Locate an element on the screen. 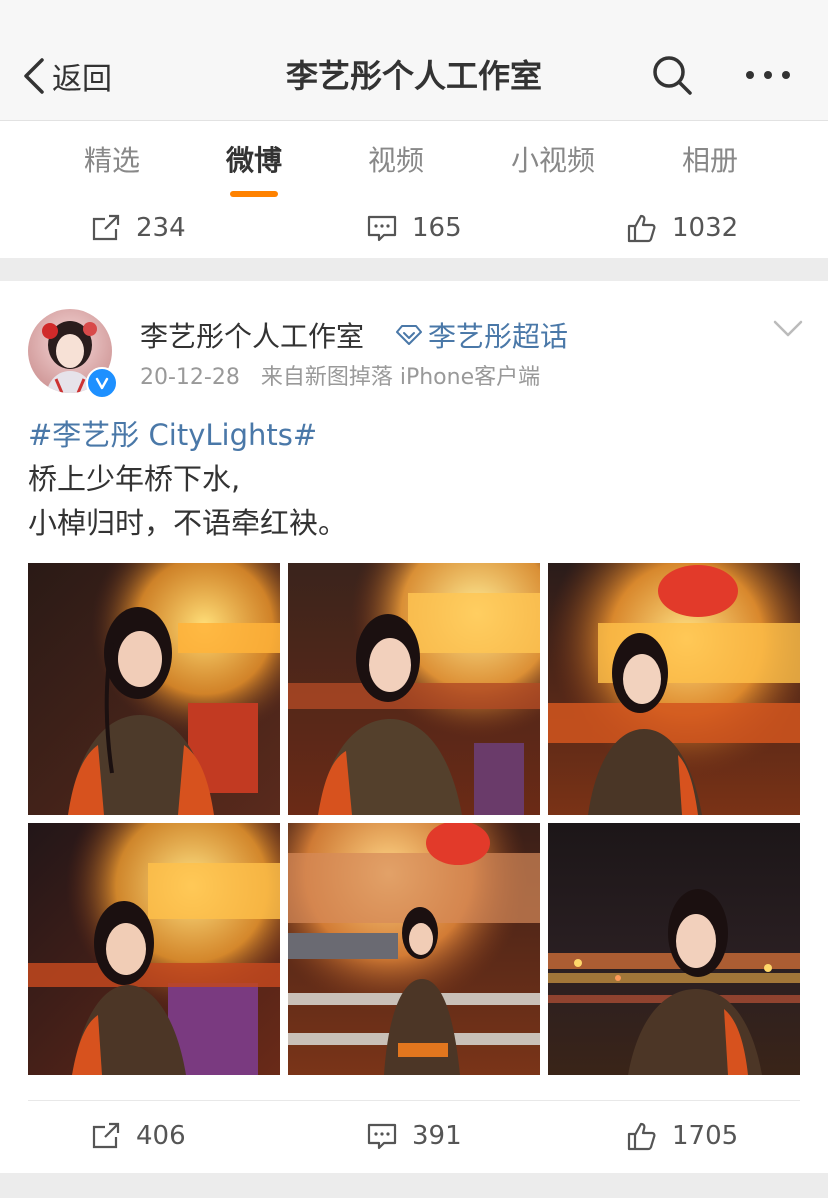 Image resolution: width=828 pixels, height=1198 pixels. tab-label: 精选 is located at coordinates (111, 160).